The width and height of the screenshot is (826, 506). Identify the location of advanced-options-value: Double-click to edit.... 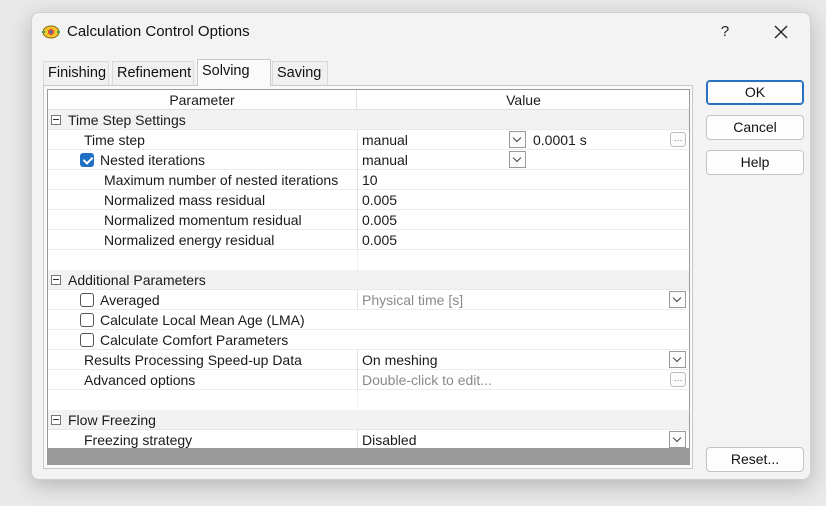
(427, 380).